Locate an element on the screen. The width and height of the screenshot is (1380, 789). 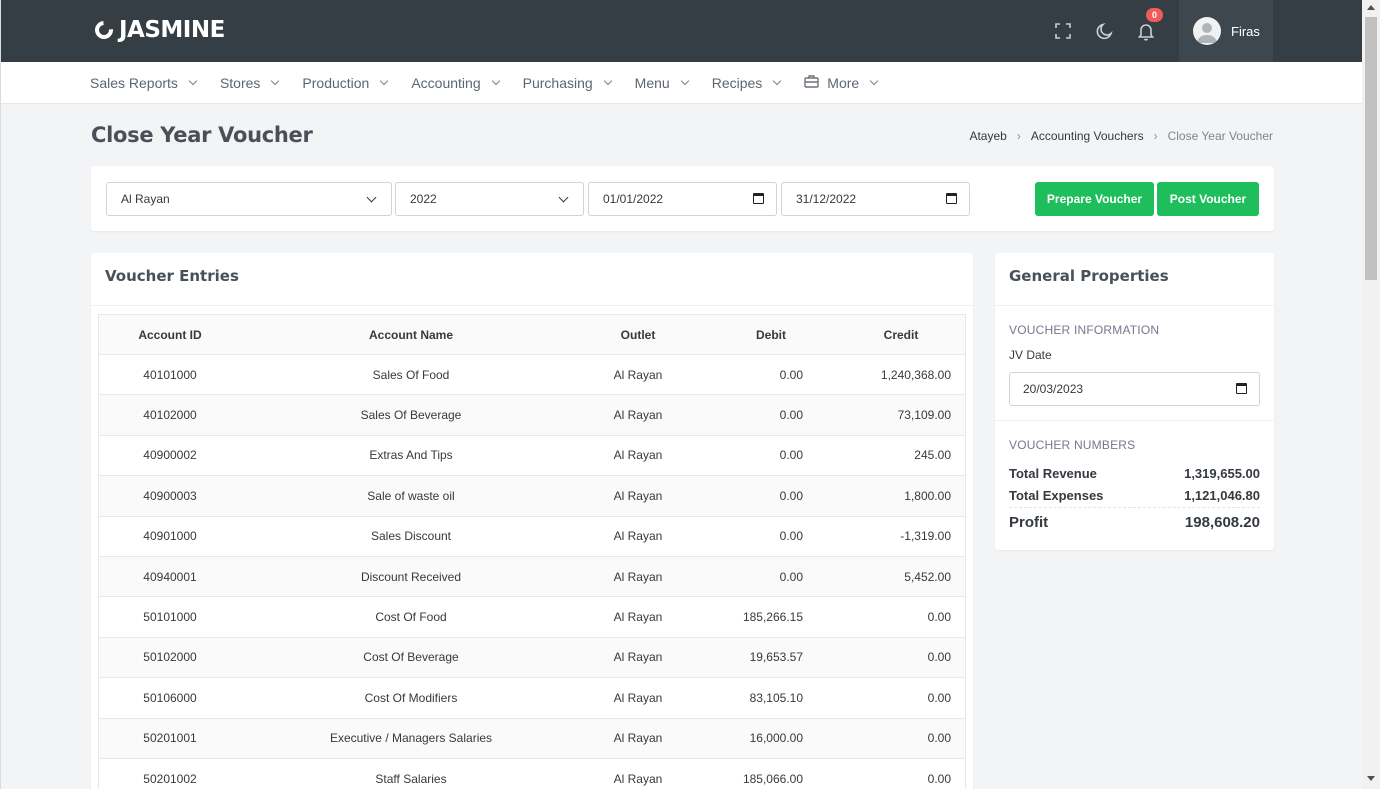
voucher-information-heading: VOUCHER INFORMATION is located at coordinates (1084, 330).